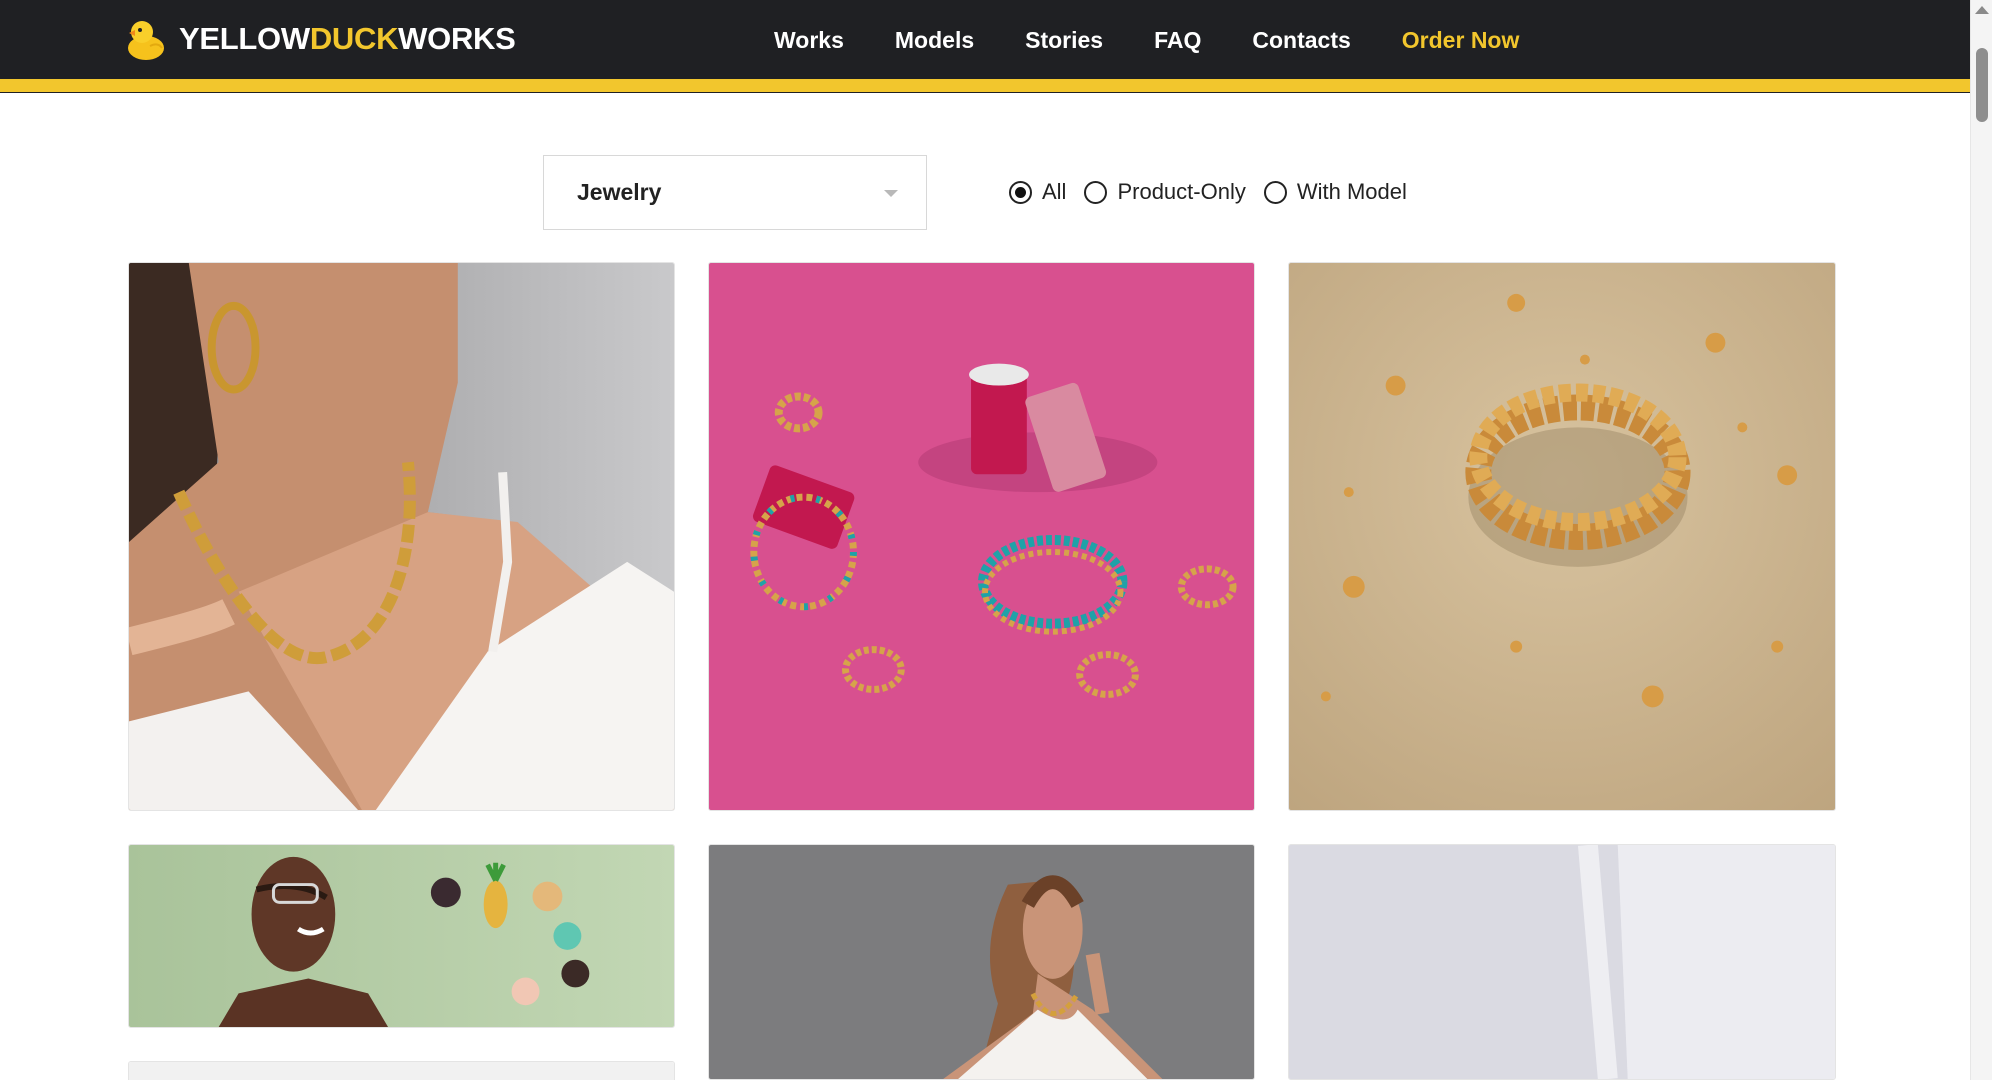 The width and height of the screenshot is (1992, 1080). I want to click on gallery-item-gold-bead-bracelet, so click(1562, 536).